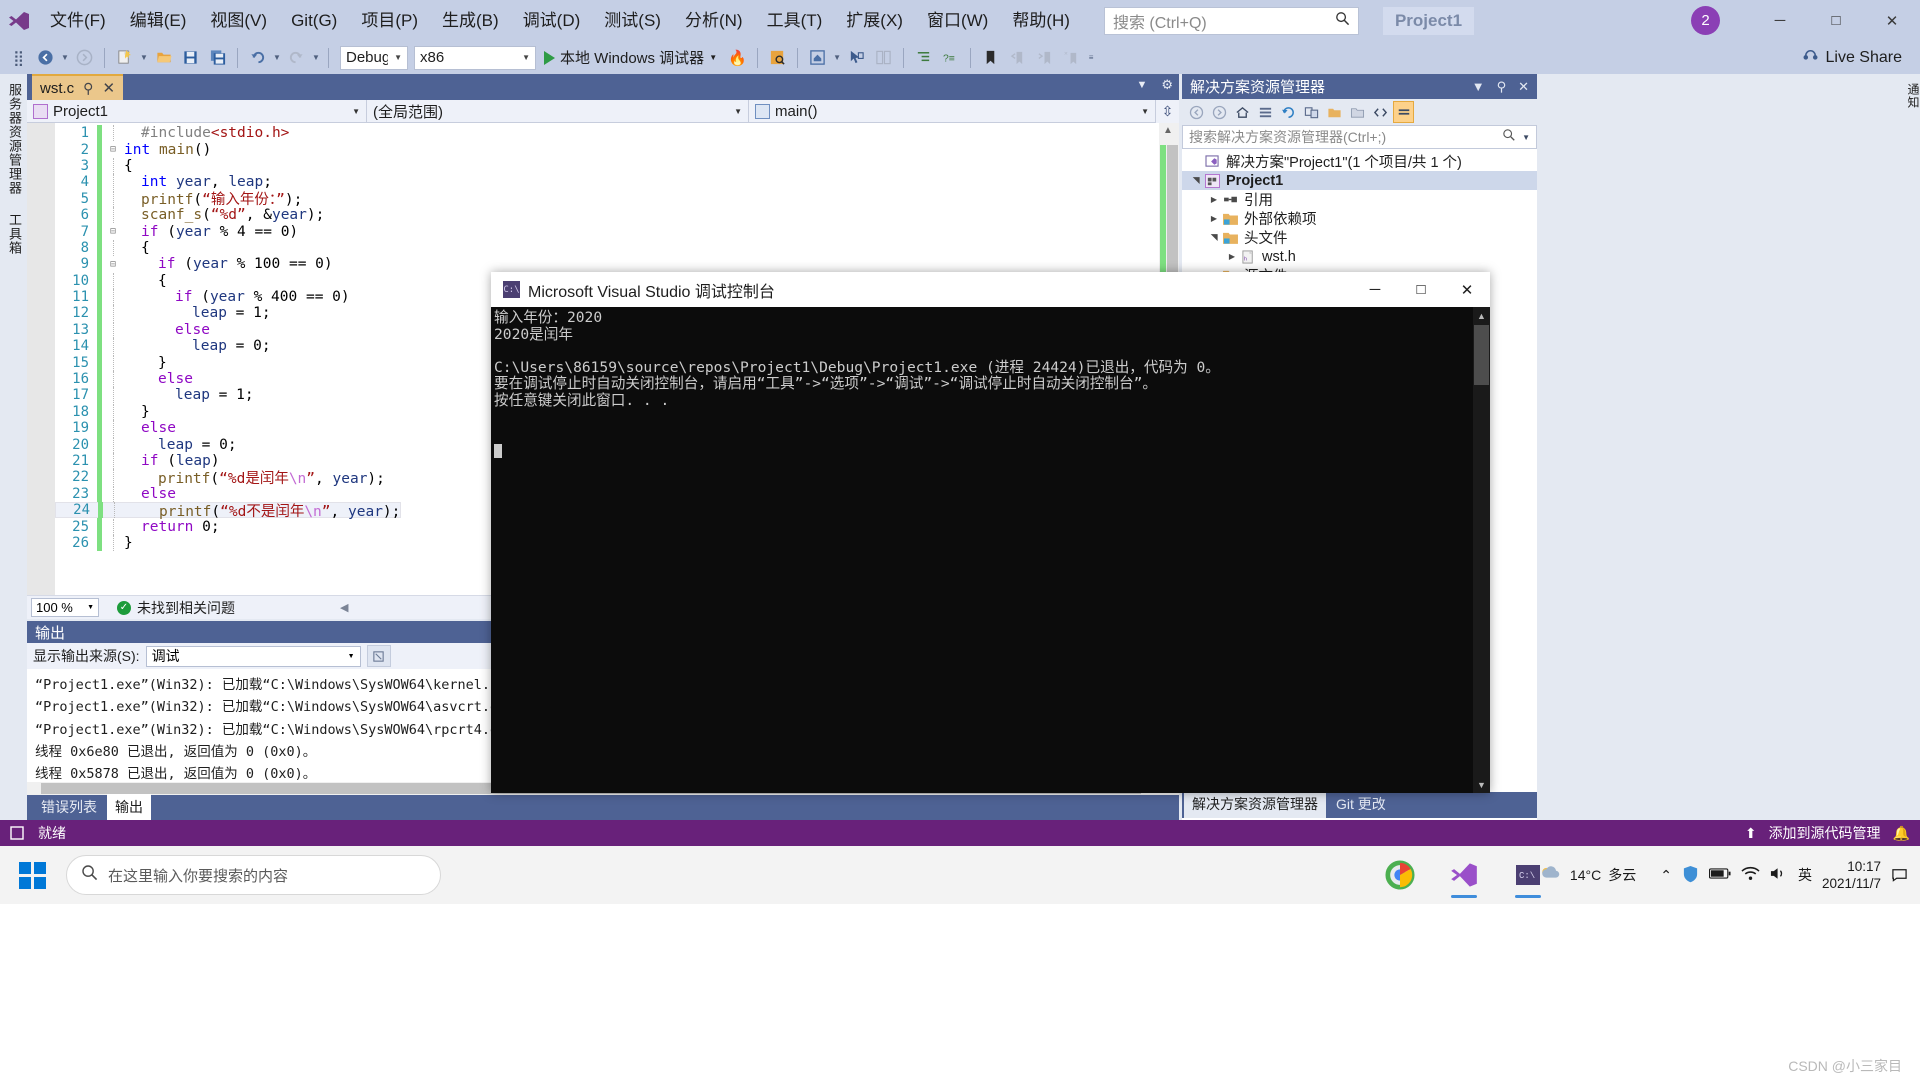 Image resolution: width=1920 pixels, height=1080 pixels. Describe the element at coordinates (344, 607) in the screenshot. I see `chevron-left-icon: ◀` at that location.